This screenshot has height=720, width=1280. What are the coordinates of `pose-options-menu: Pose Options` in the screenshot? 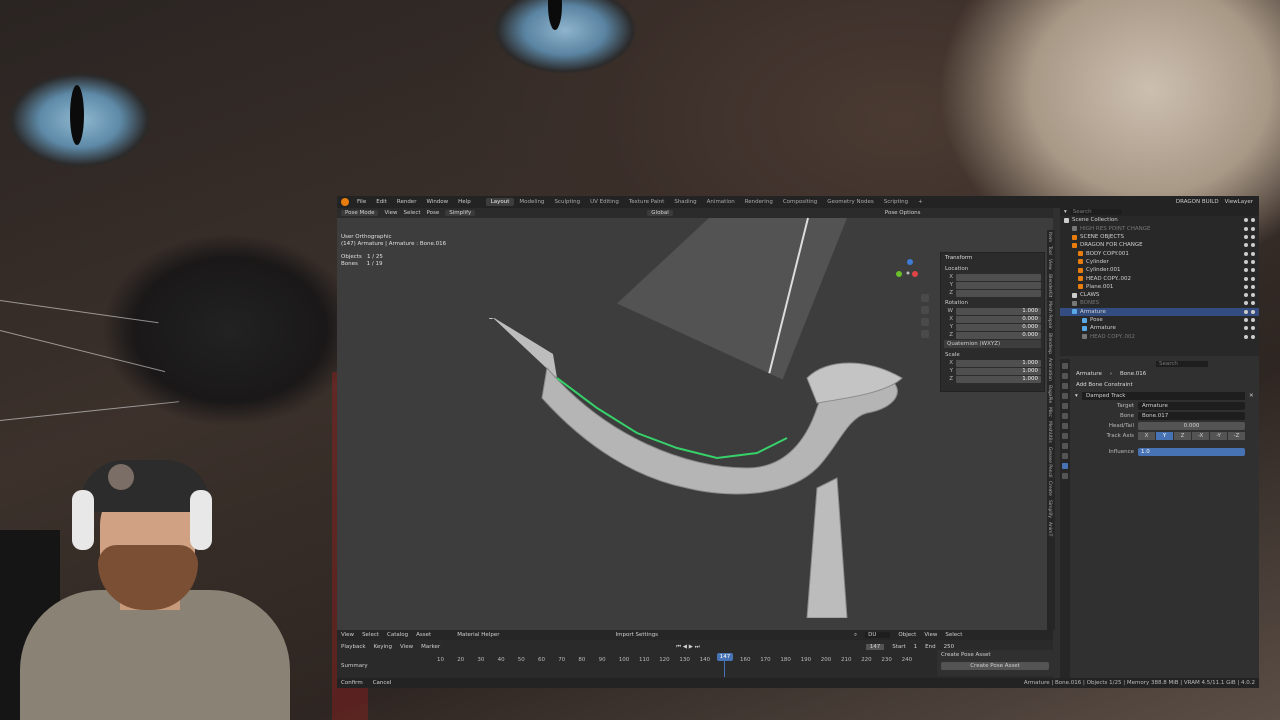 It's located at (903, 213).